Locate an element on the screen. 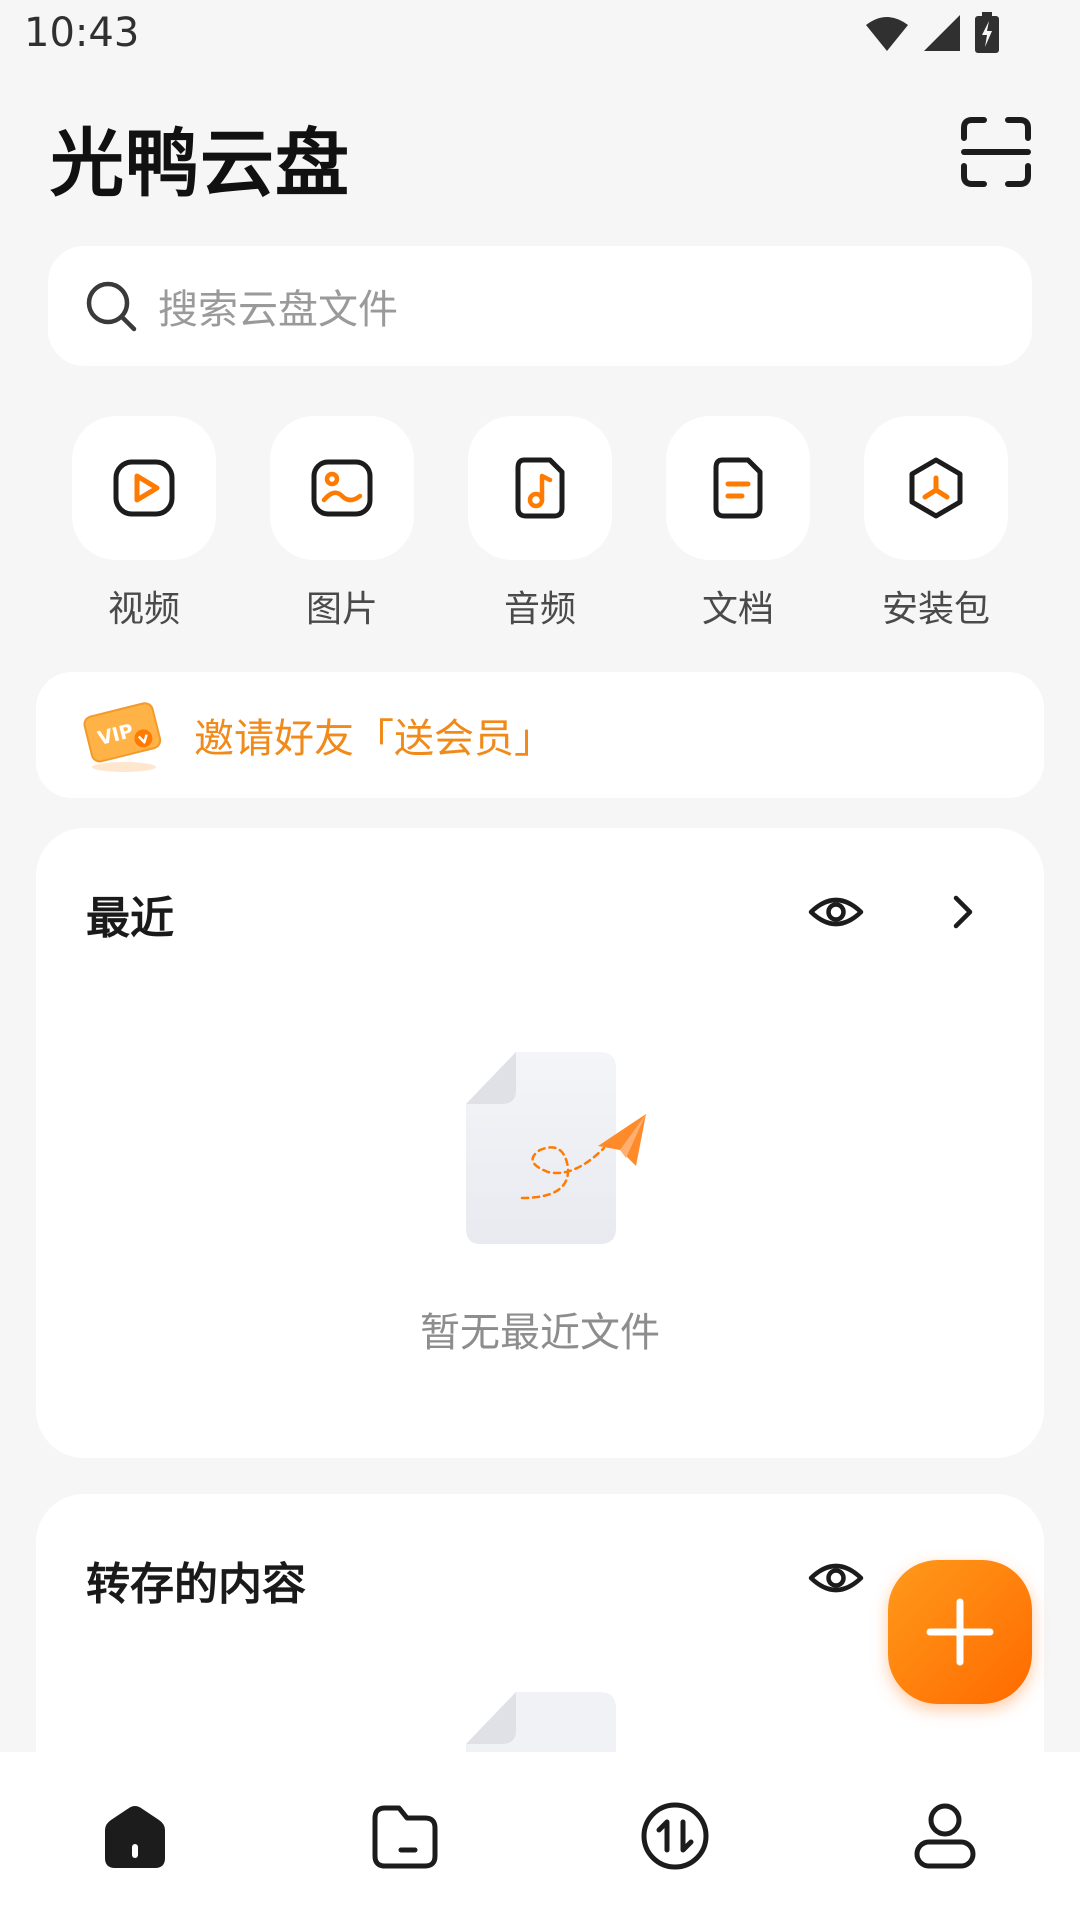 The height and width of the screenshot is (1920, 1080). saved-title: 转存的内容 is located at coordinates (196, 1584).